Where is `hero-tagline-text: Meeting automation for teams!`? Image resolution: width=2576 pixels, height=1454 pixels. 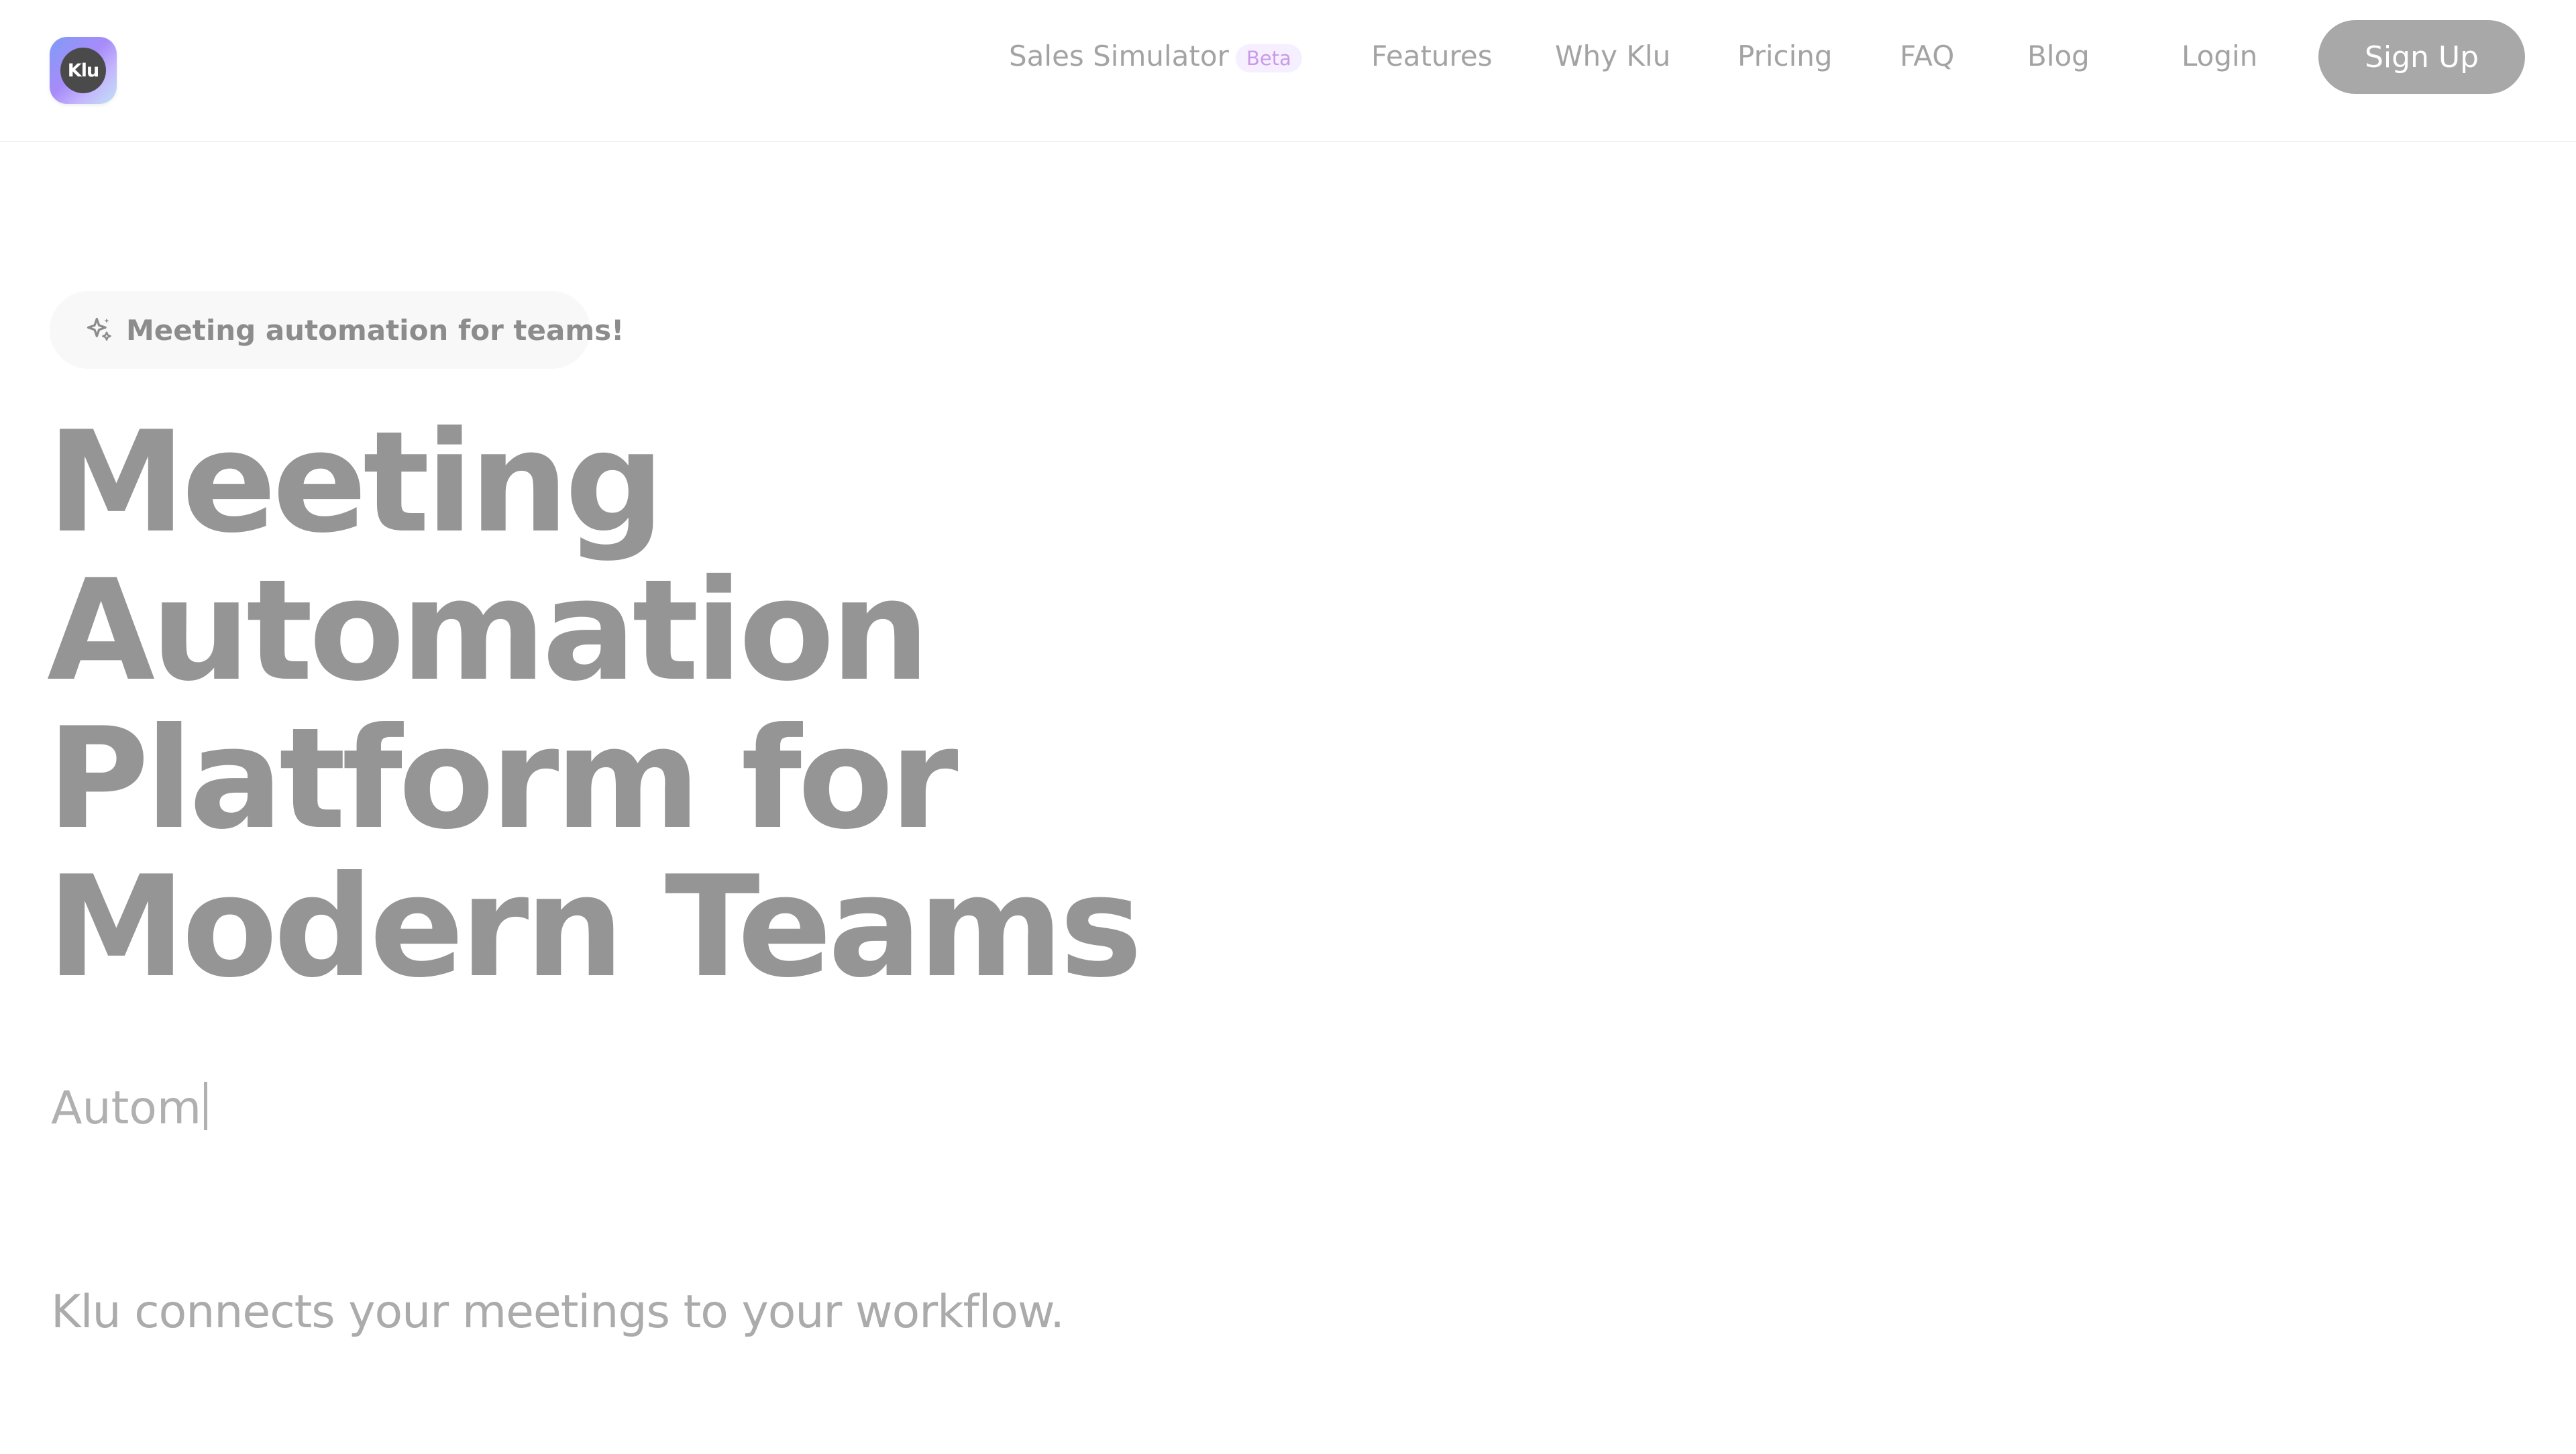 hero-tagline-text: Meeting automation for teams! is located at coordinates (375, 330).